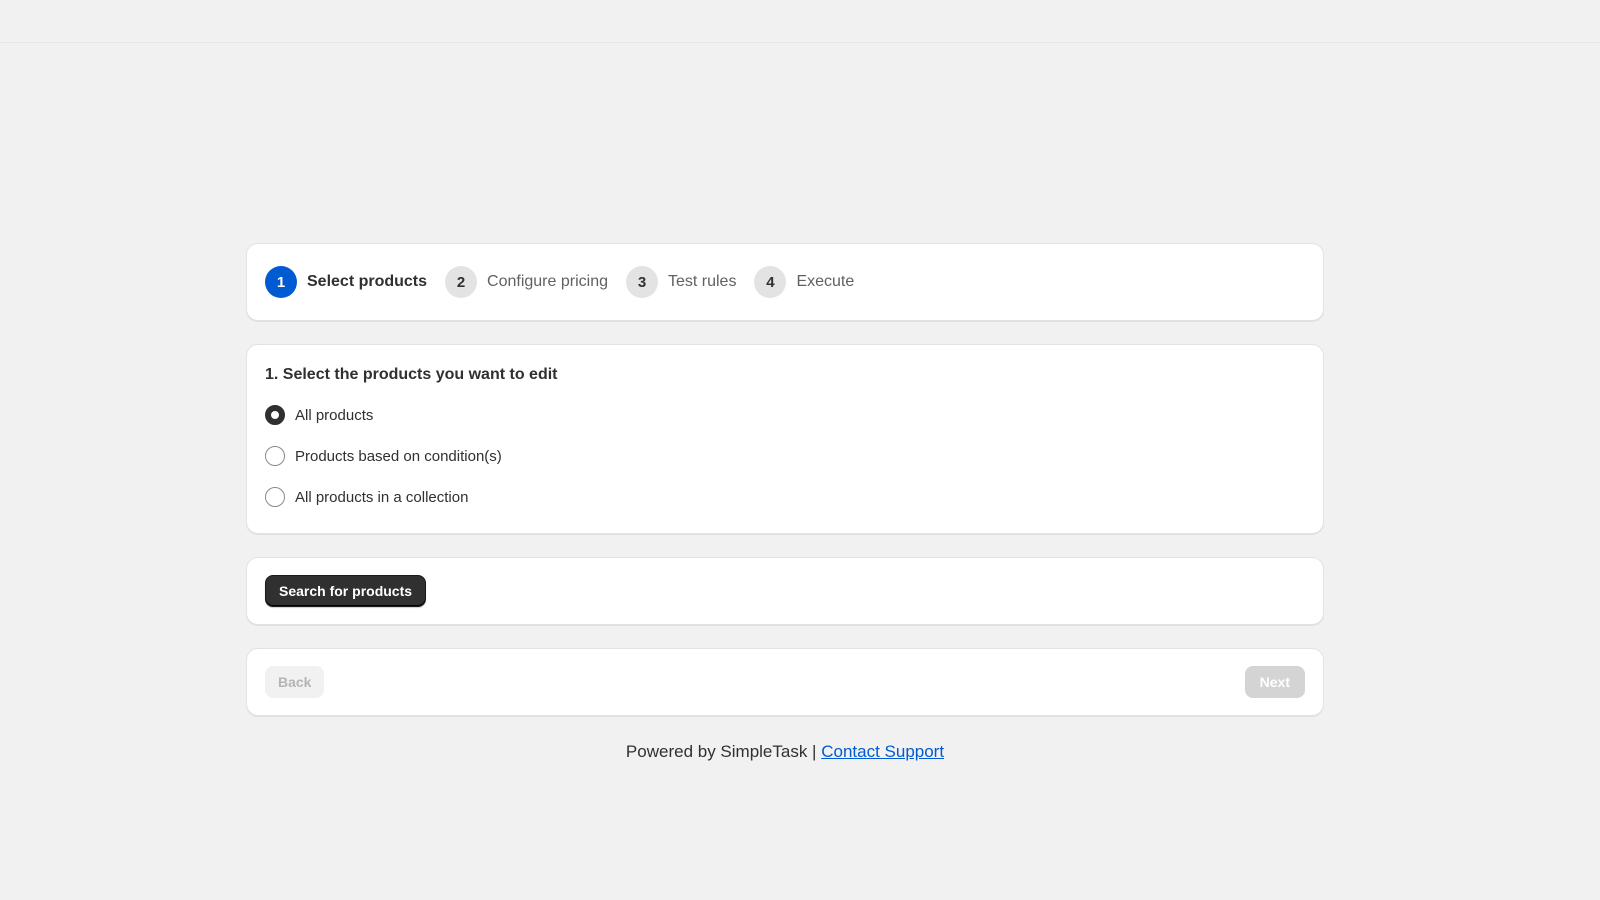 The width and height of the screenshot is (1600, 900). What do you see at coordinates (411, 374) in the screenshot?
I see `section-title: 1. Select the products you want to edit` at bounding box center [411, 374].